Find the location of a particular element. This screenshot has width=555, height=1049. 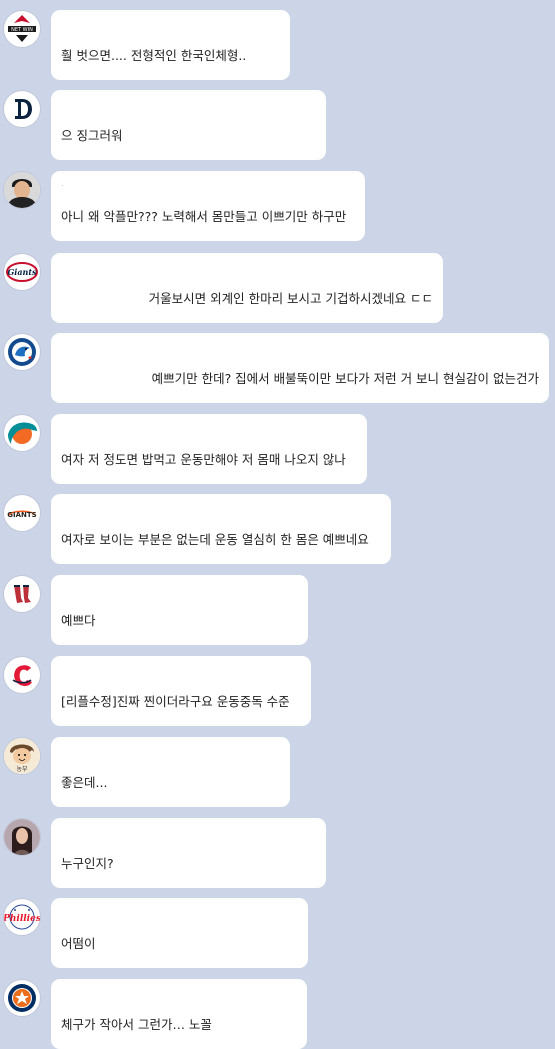

comment-bubble: 예쁘기만 한데? 집에서 배불뚝이만 보다가 저런 거 보니 현실감이 없는건가 is located at coordinates (300, 368).